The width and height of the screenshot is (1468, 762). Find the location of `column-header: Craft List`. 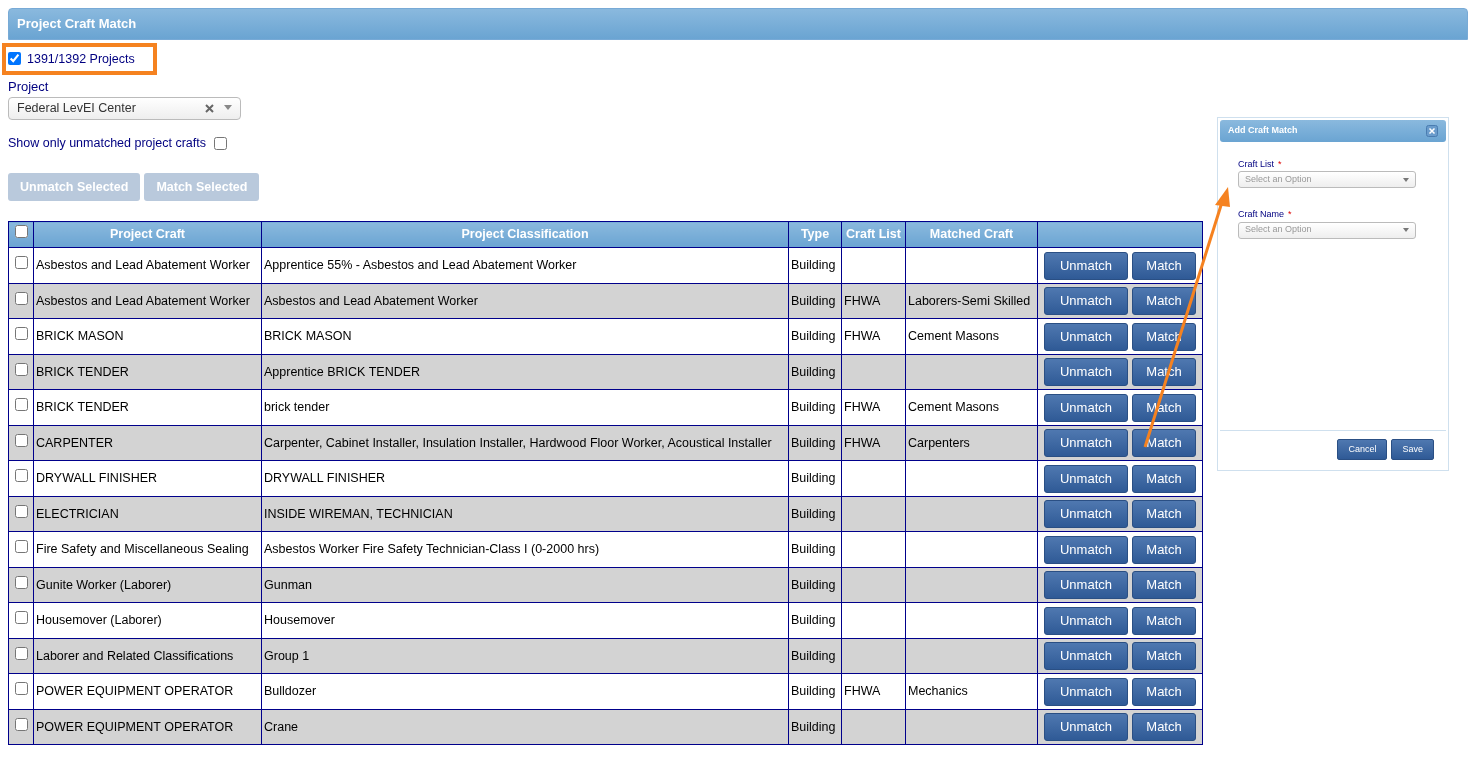

column-header: Craft List is located at coordinates (873, 234).